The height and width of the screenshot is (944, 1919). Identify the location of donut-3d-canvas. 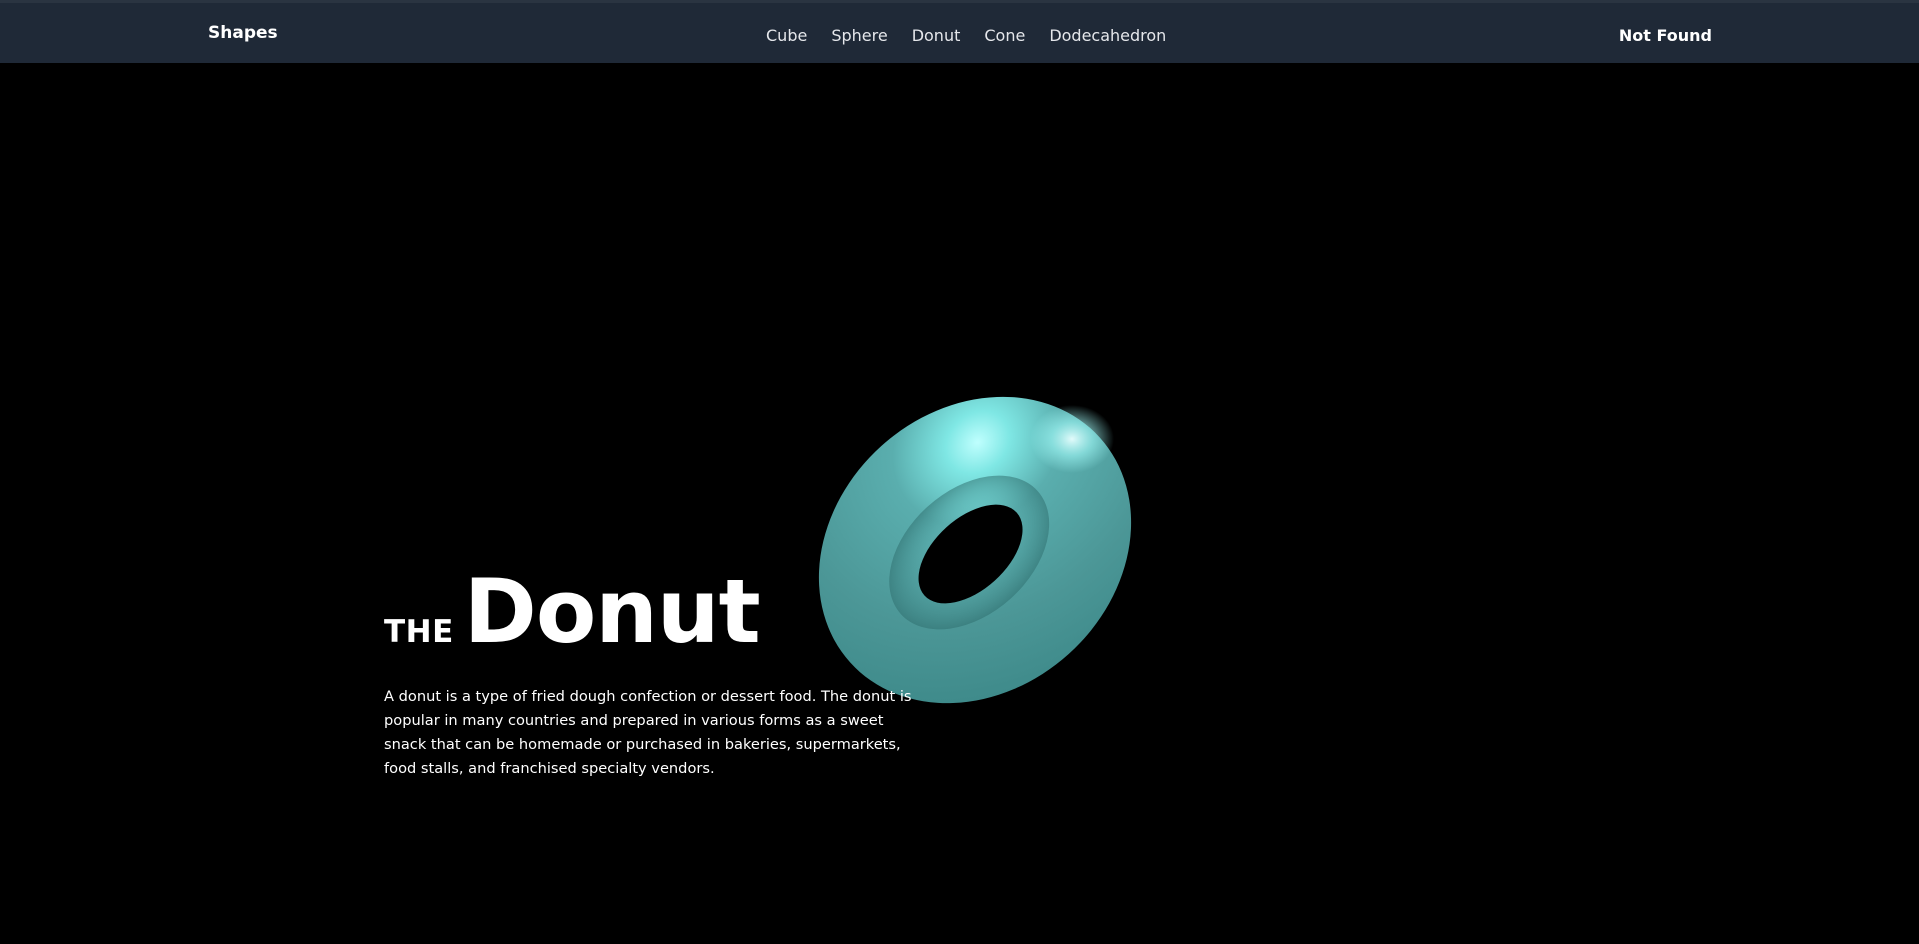
(975, 550).